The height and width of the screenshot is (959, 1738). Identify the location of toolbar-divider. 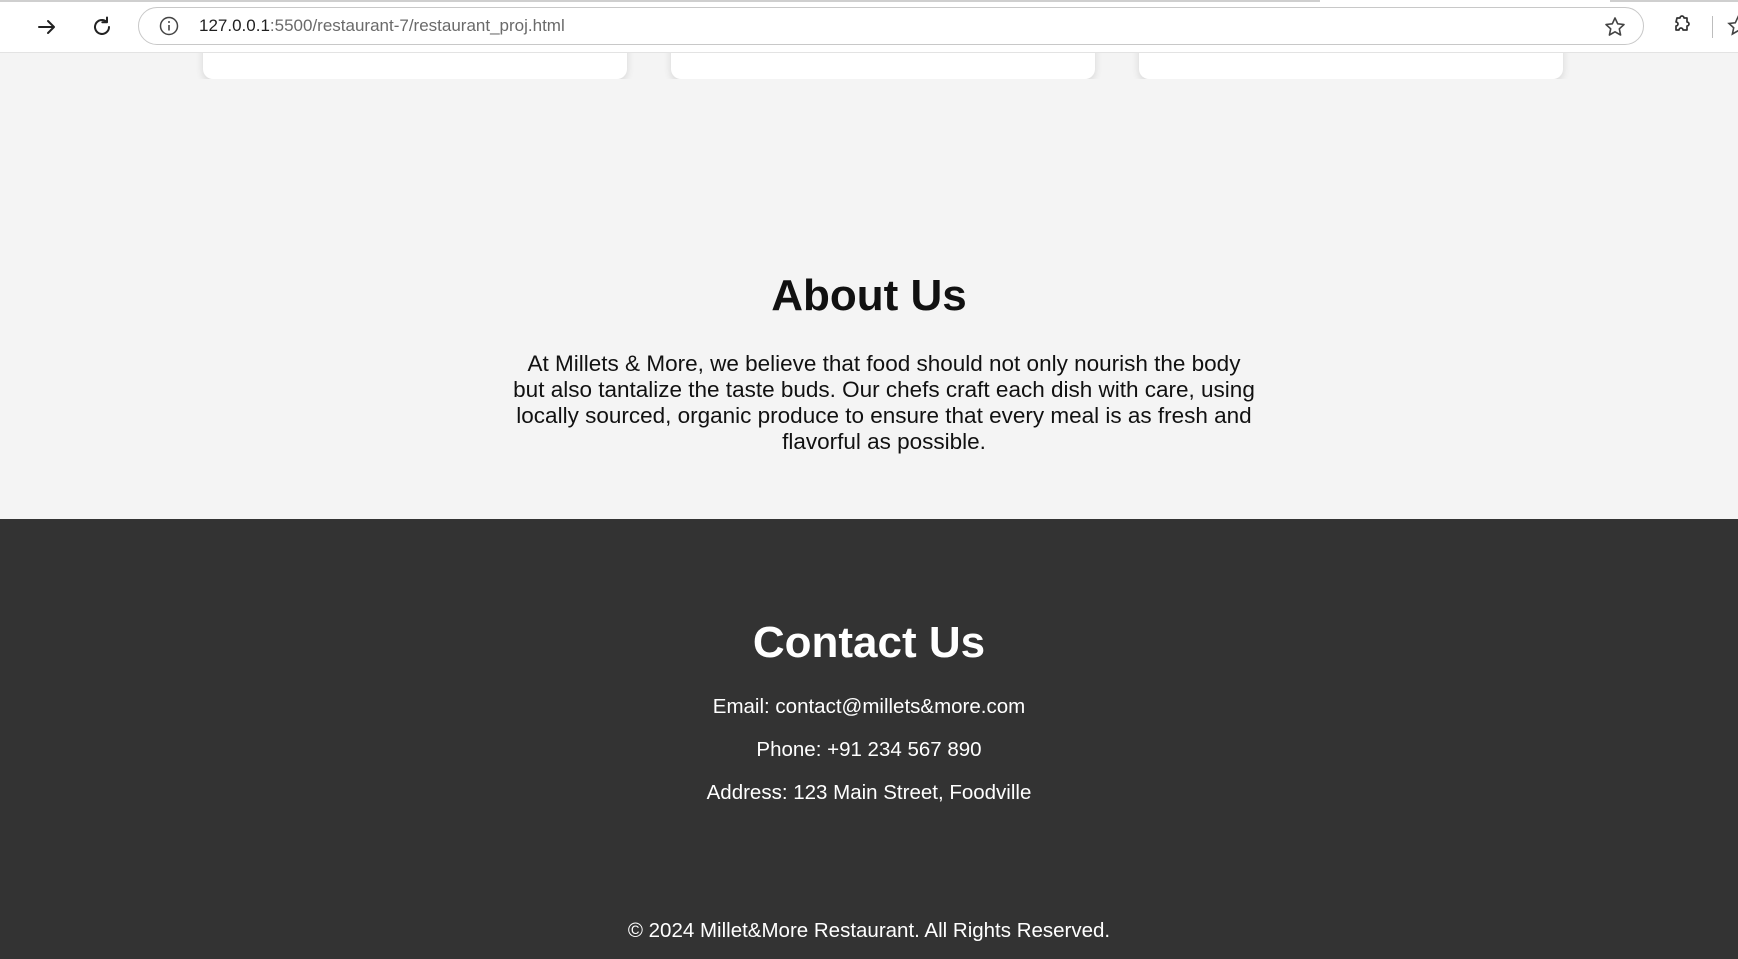
(1712, 27).